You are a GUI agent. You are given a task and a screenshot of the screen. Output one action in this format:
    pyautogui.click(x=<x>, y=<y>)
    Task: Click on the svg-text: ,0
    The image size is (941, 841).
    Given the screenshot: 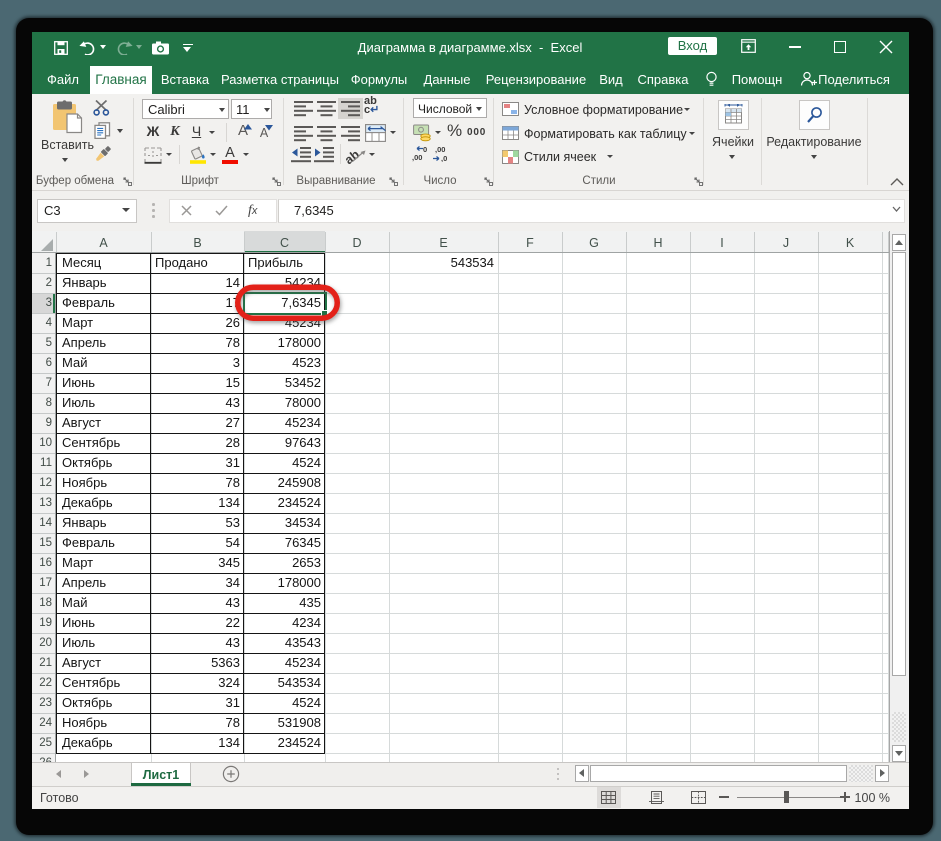 What is the action you would take?
    pyautogui.click(x=444, y=158)
    